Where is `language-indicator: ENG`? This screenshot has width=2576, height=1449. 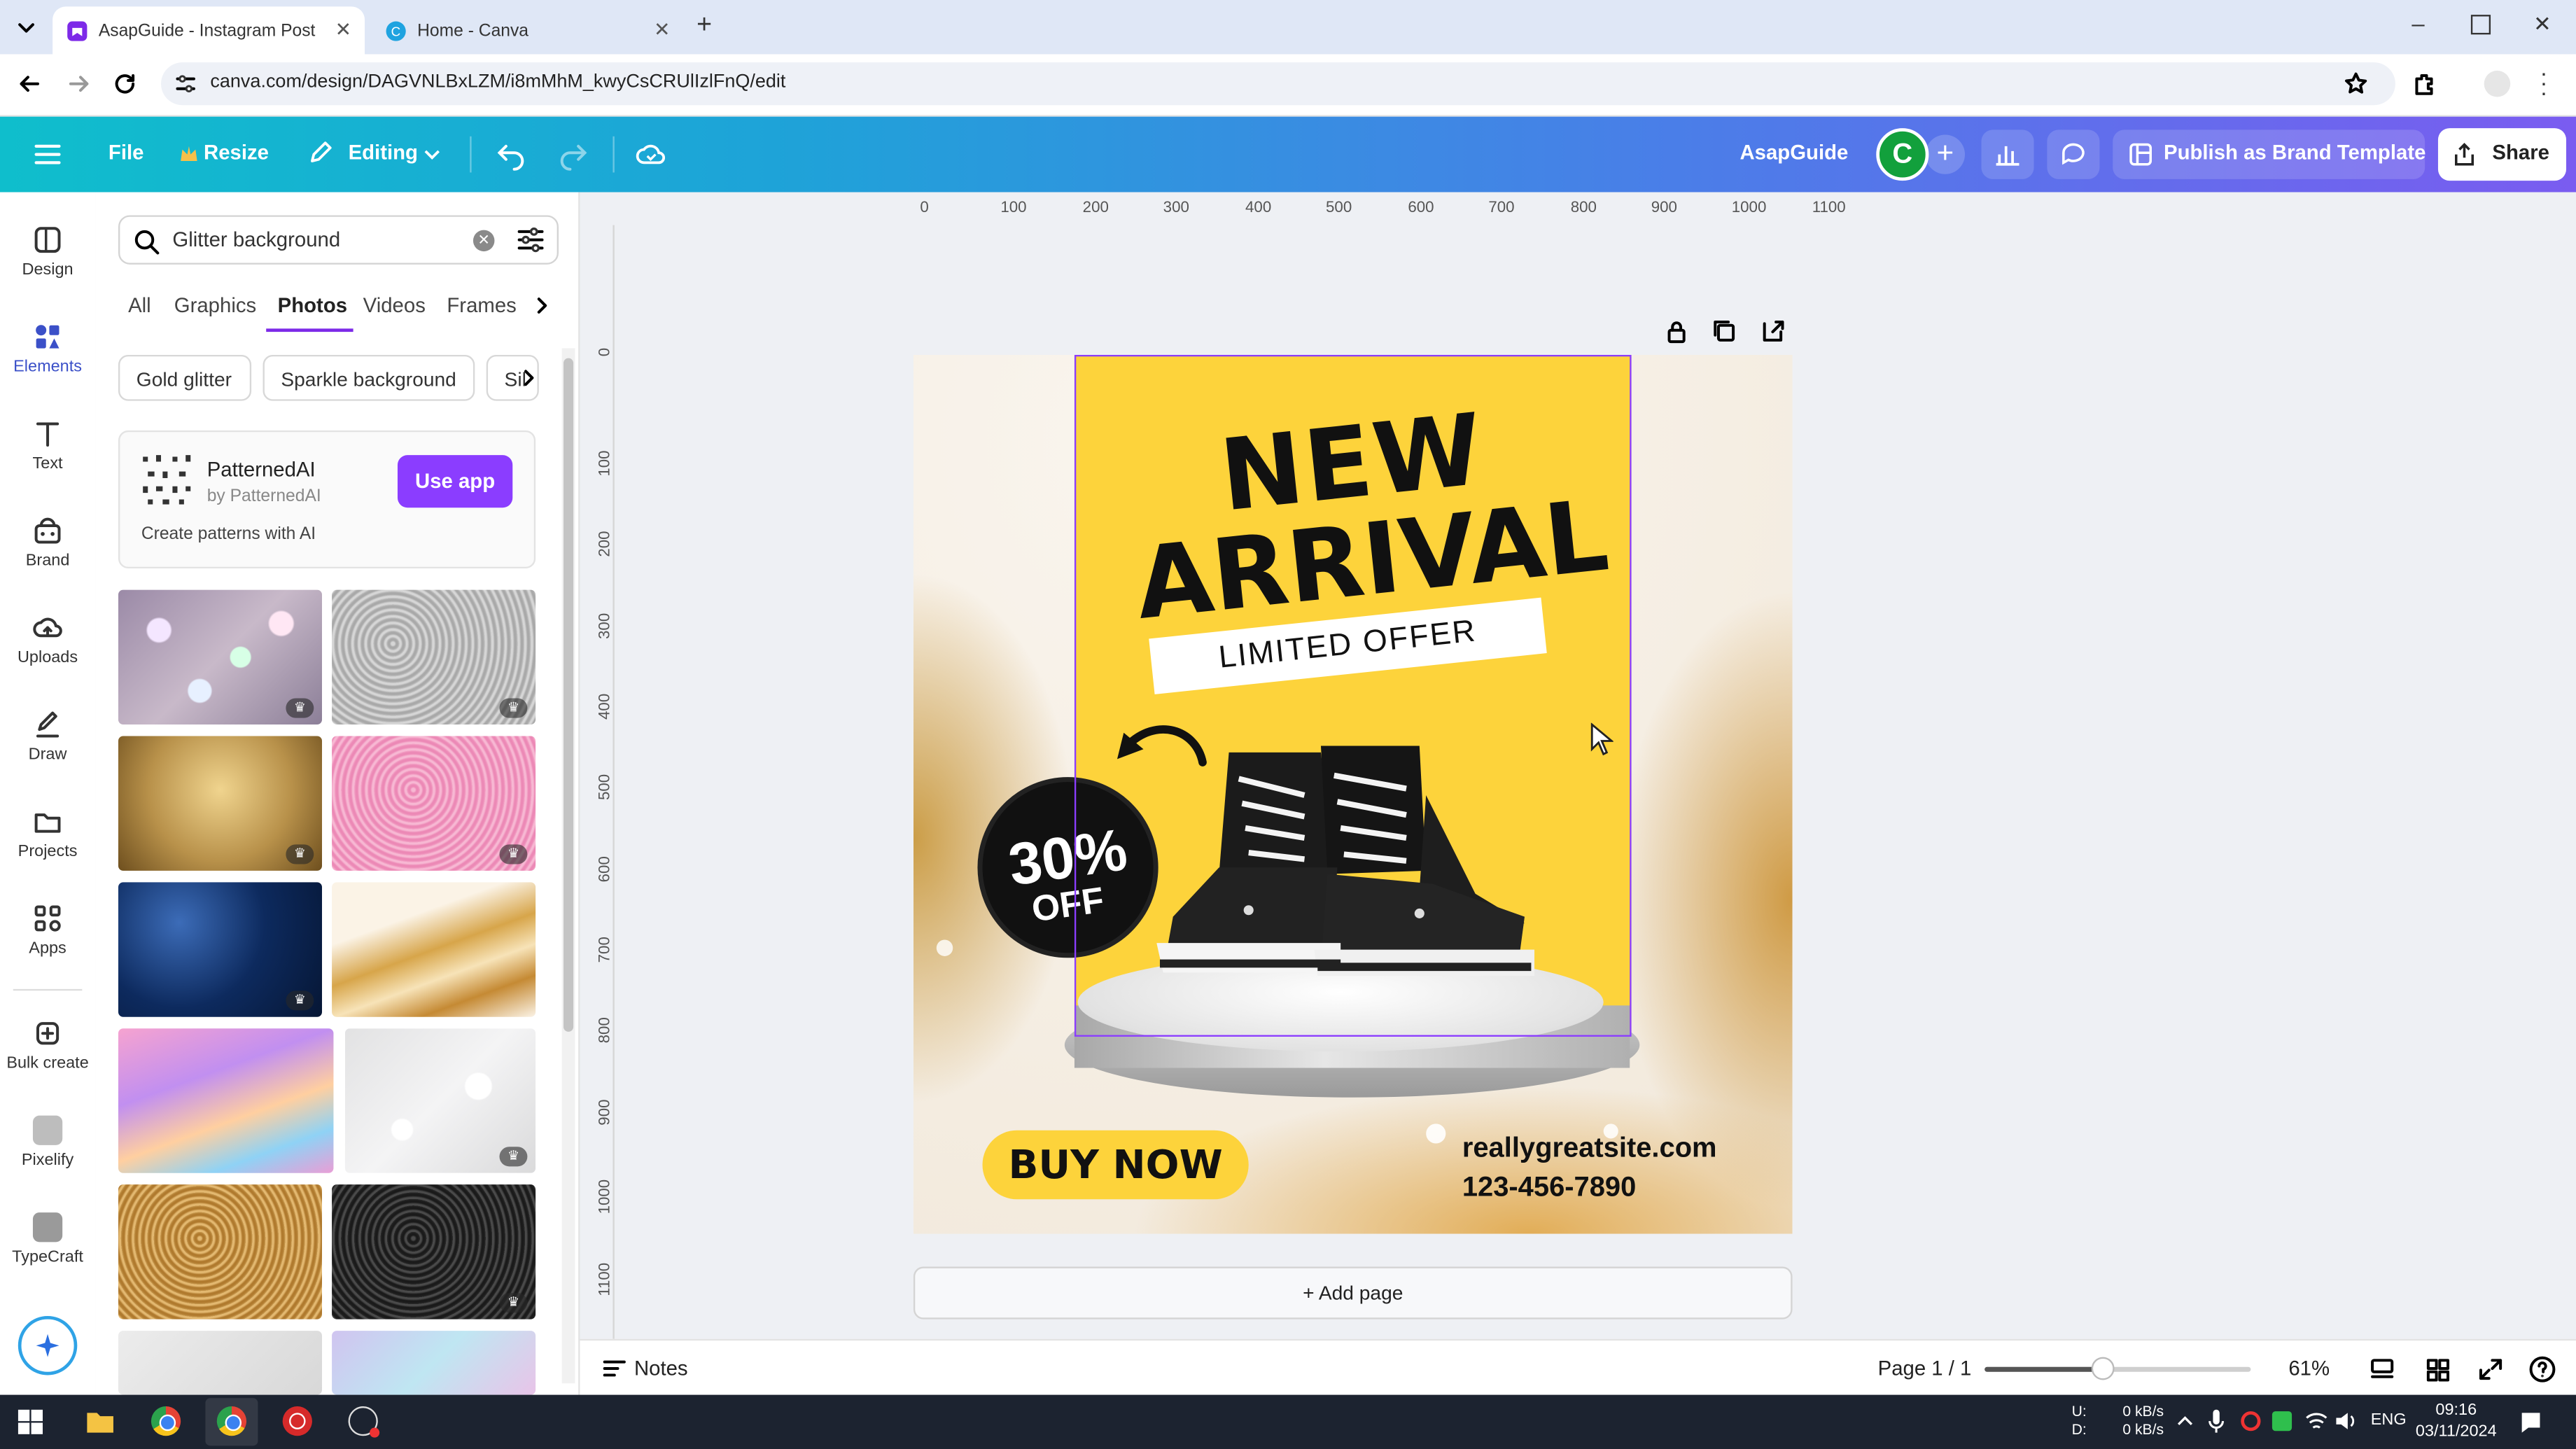
language-indicator: ENG is located at coordinates (2389, 1420).